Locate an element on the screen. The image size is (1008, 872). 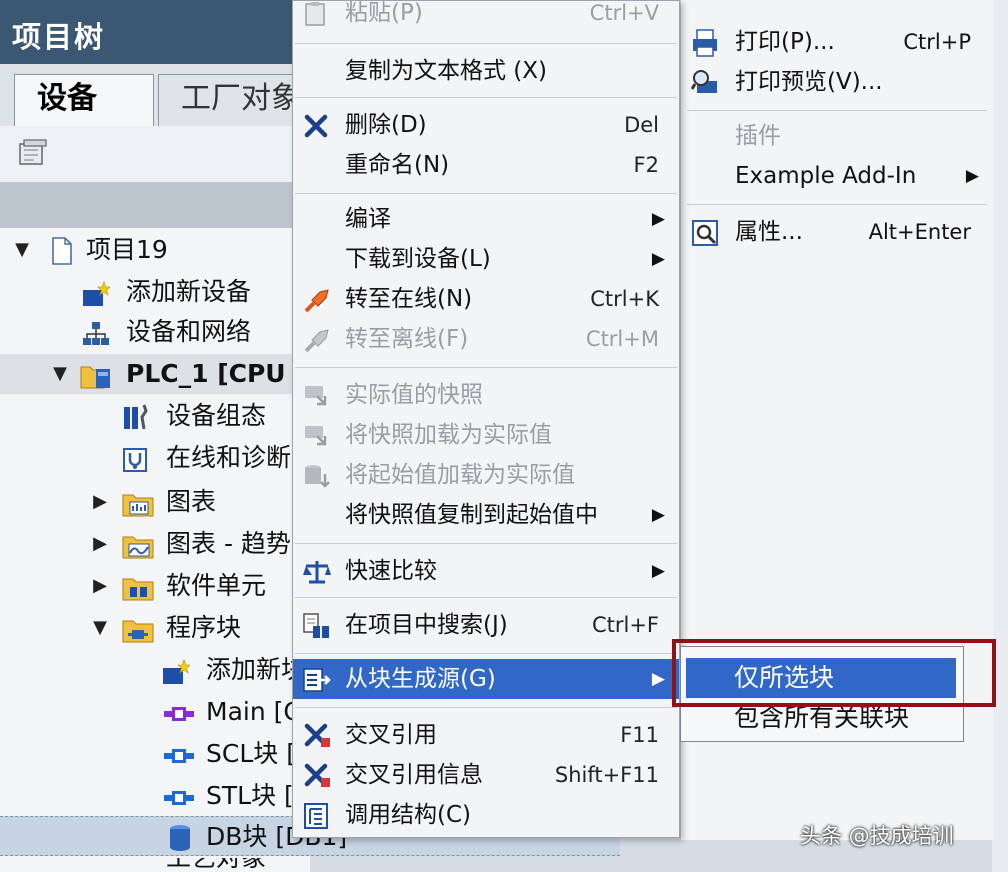
menu-item-go-offline: 转至离线(F) Ctrl+M is located at coordinates (486, 339).